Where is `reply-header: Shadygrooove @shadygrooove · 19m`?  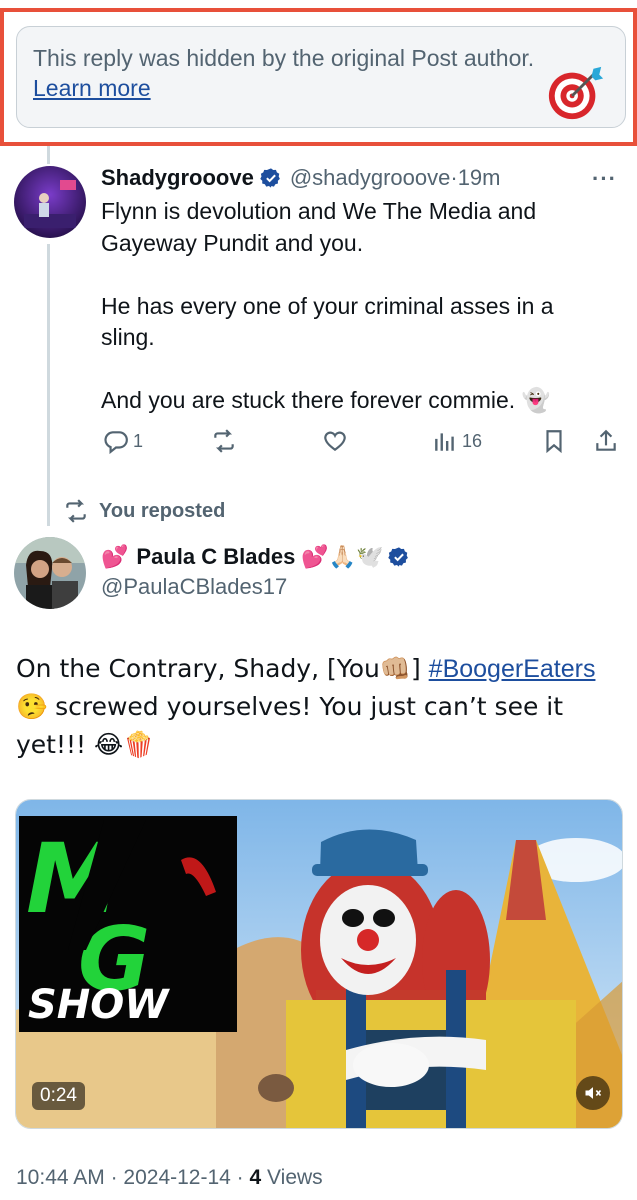 reply-header: Shadygrooove @shadygrooove · 19m is located at coordinates (300, 178).